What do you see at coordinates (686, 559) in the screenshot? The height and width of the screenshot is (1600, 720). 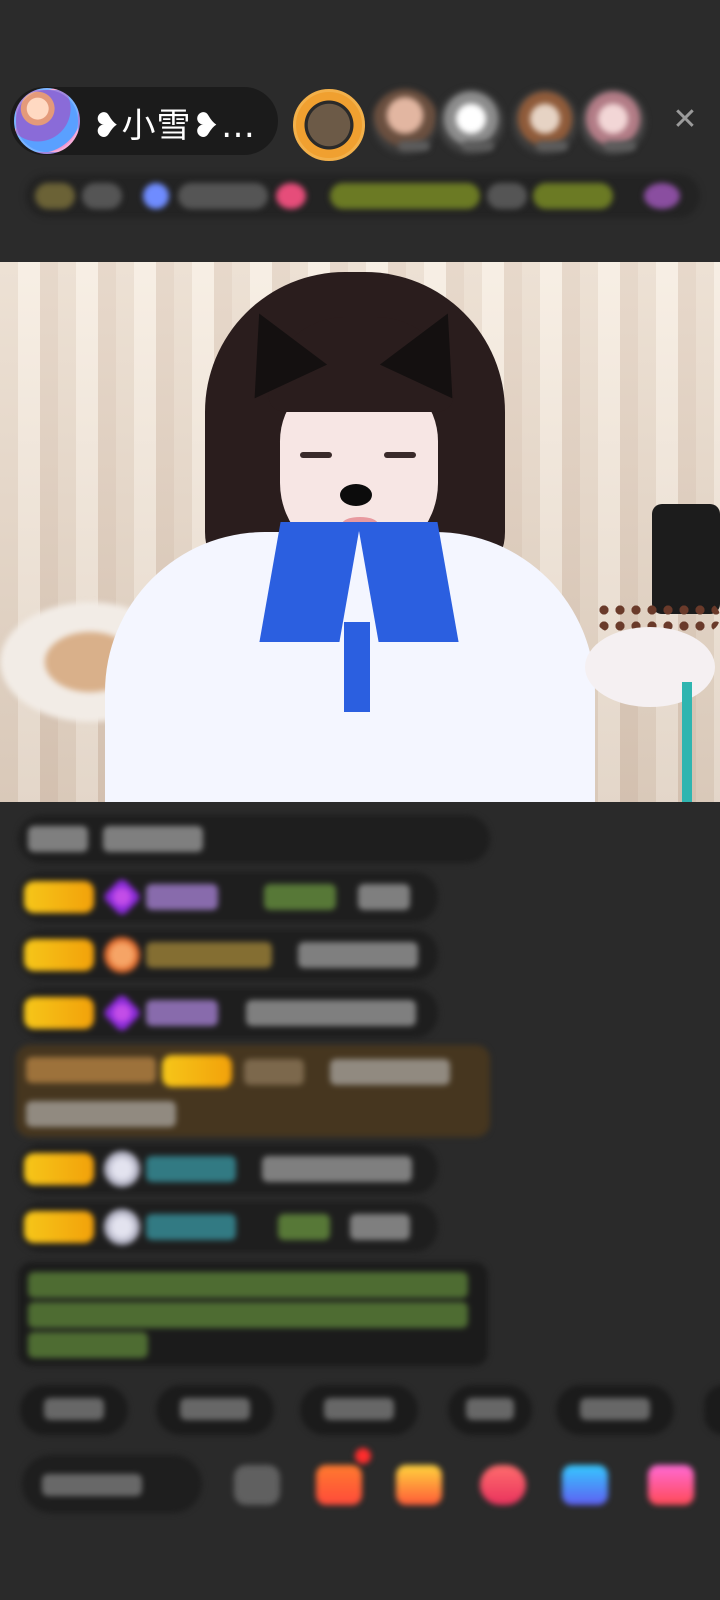 I see `microphone` at bounding box center [686, 559].